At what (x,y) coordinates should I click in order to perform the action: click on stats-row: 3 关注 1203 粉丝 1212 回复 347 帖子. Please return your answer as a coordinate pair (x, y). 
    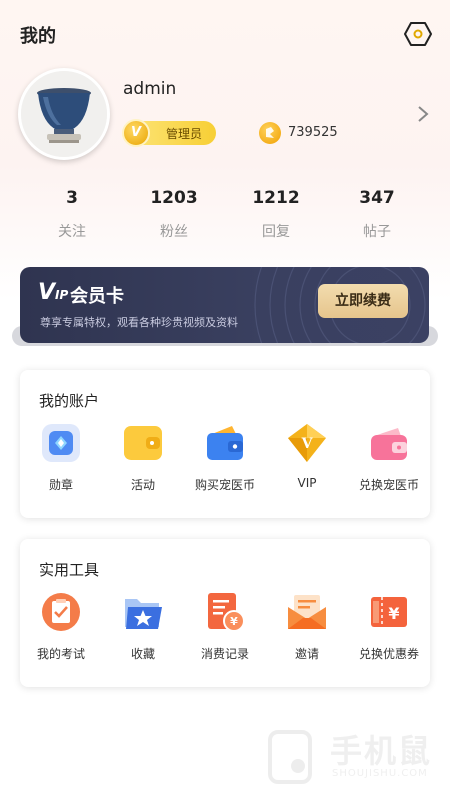
    Looking at the image, I should click on (225, 216).